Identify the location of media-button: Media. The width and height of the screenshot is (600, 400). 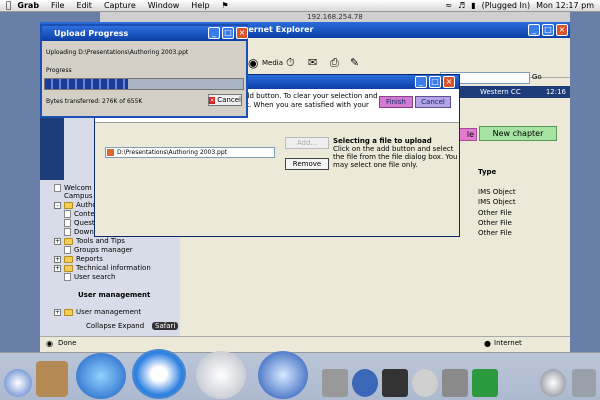
(272, 63).